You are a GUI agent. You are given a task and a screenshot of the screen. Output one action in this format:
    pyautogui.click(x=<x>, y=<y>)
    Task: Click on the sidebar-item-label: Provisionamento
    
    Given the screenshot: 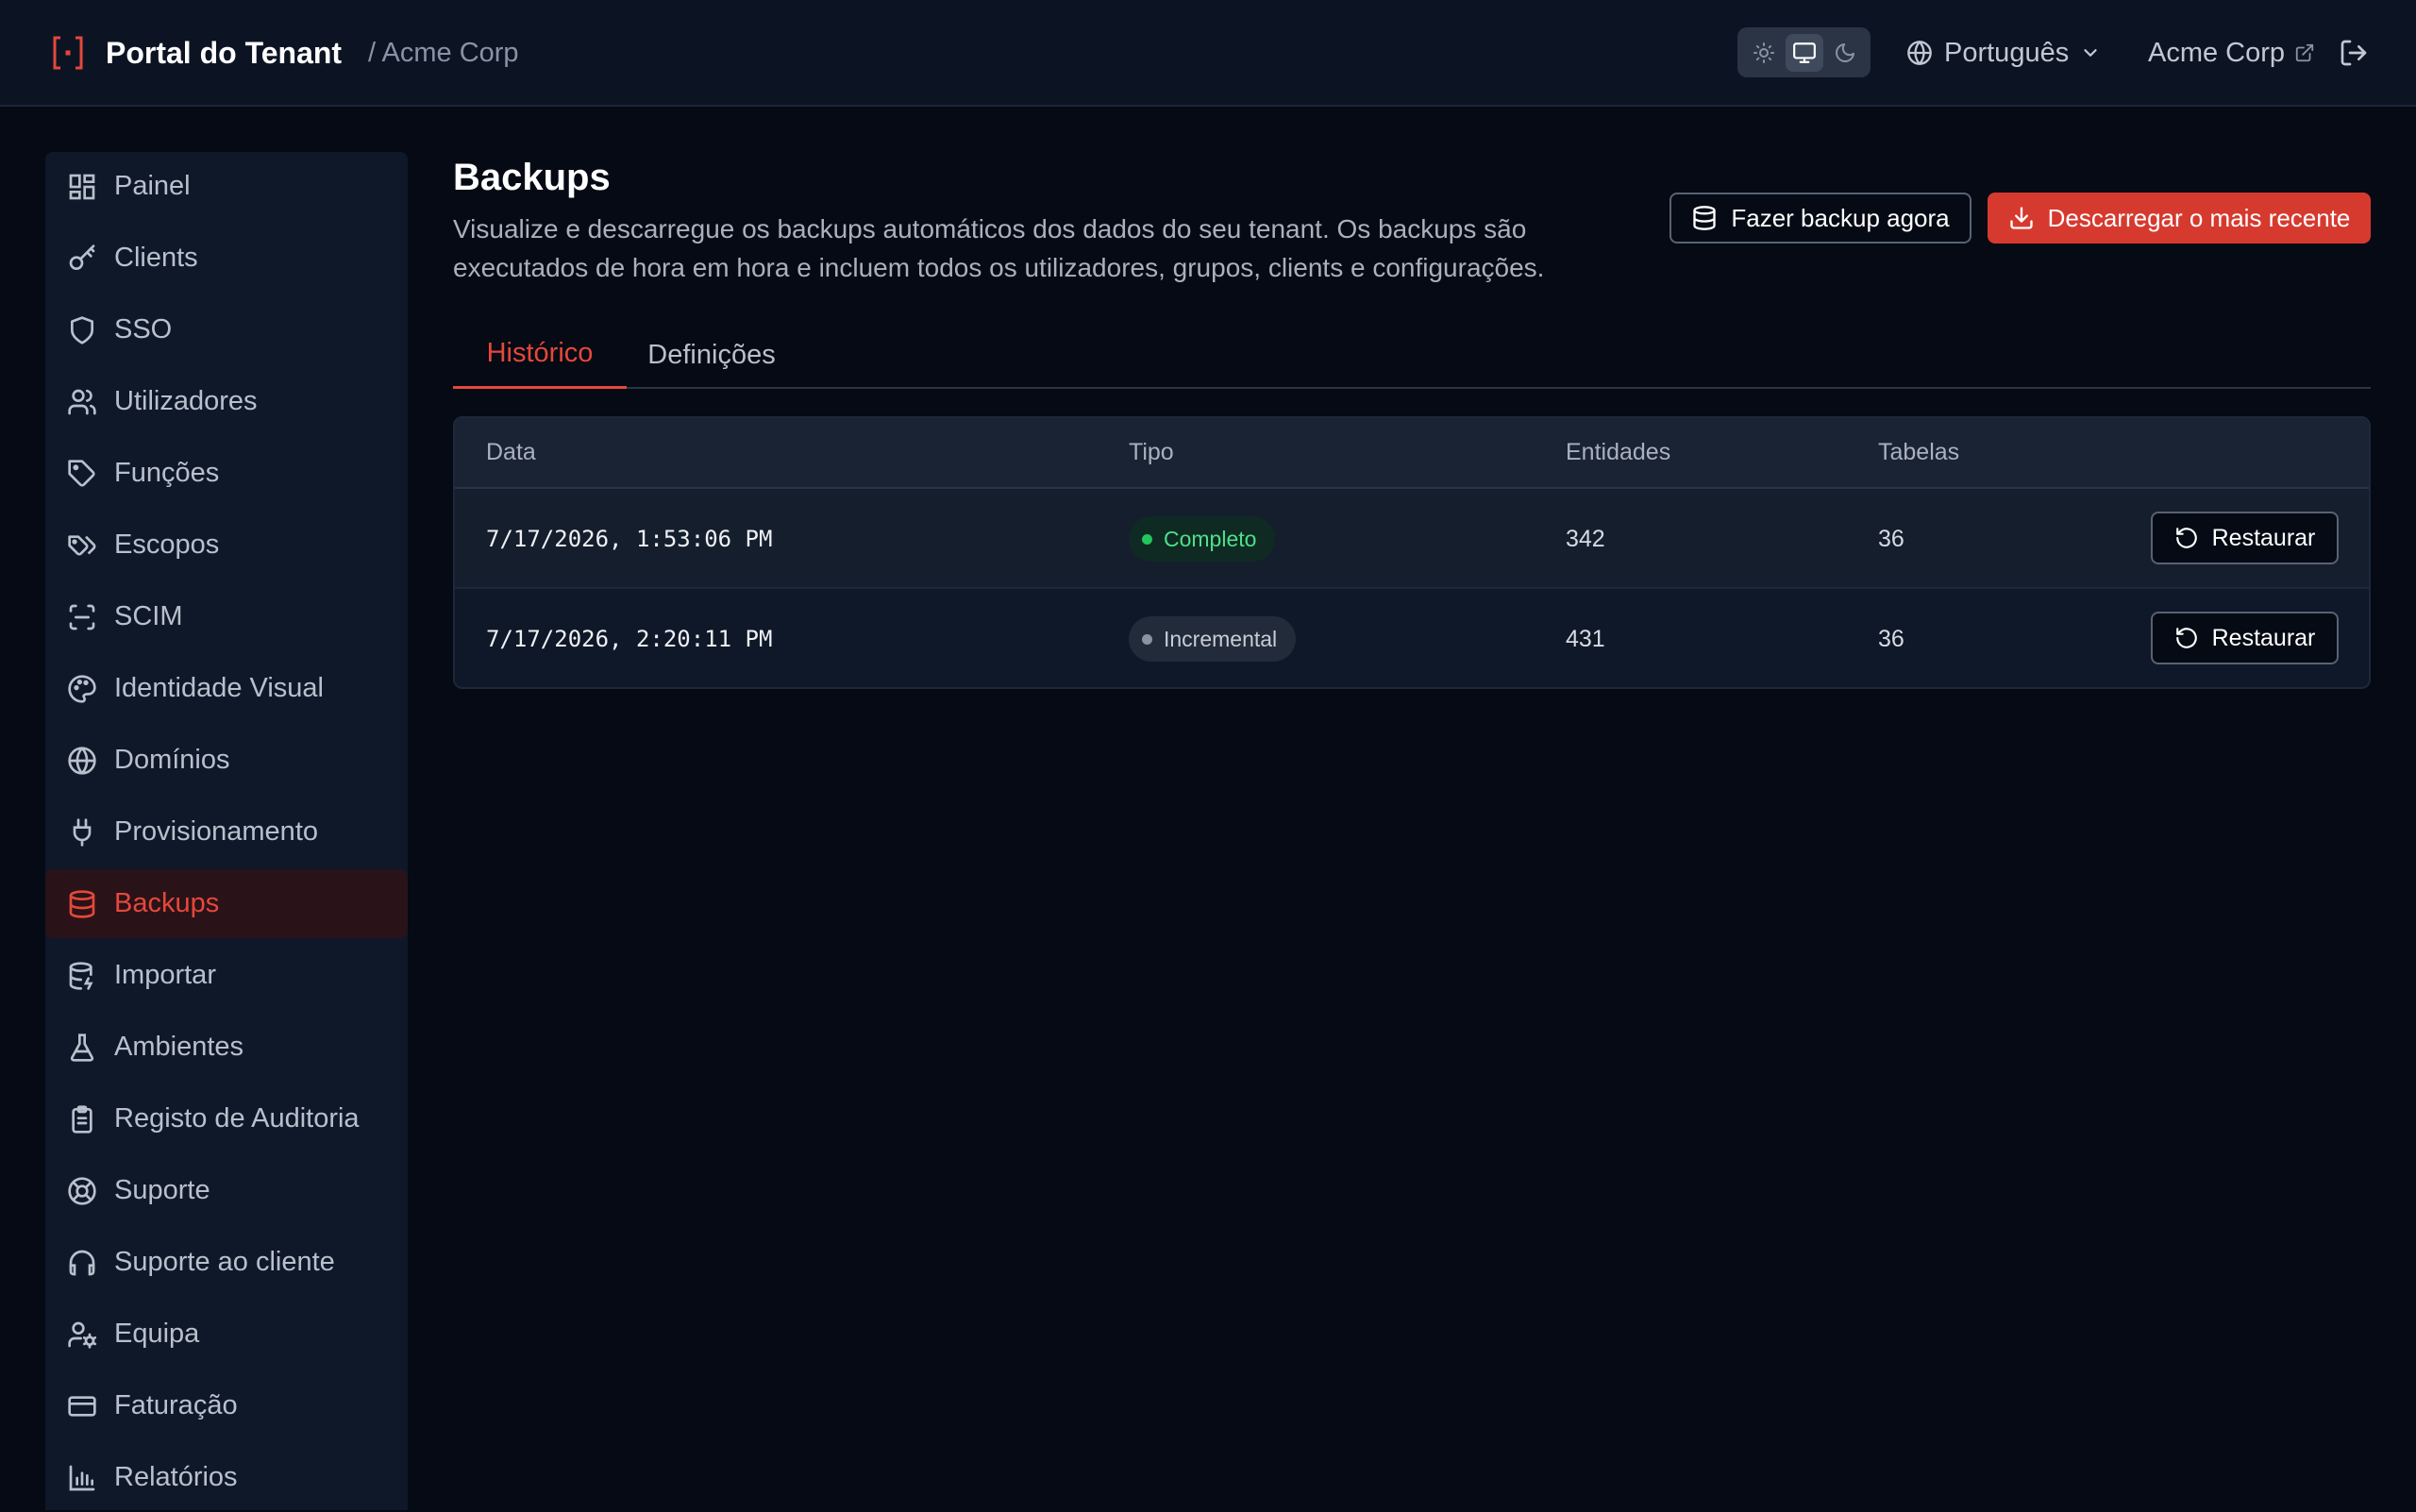 What is the action you would take?
    pyautogui.click(x=216, y=831)
    